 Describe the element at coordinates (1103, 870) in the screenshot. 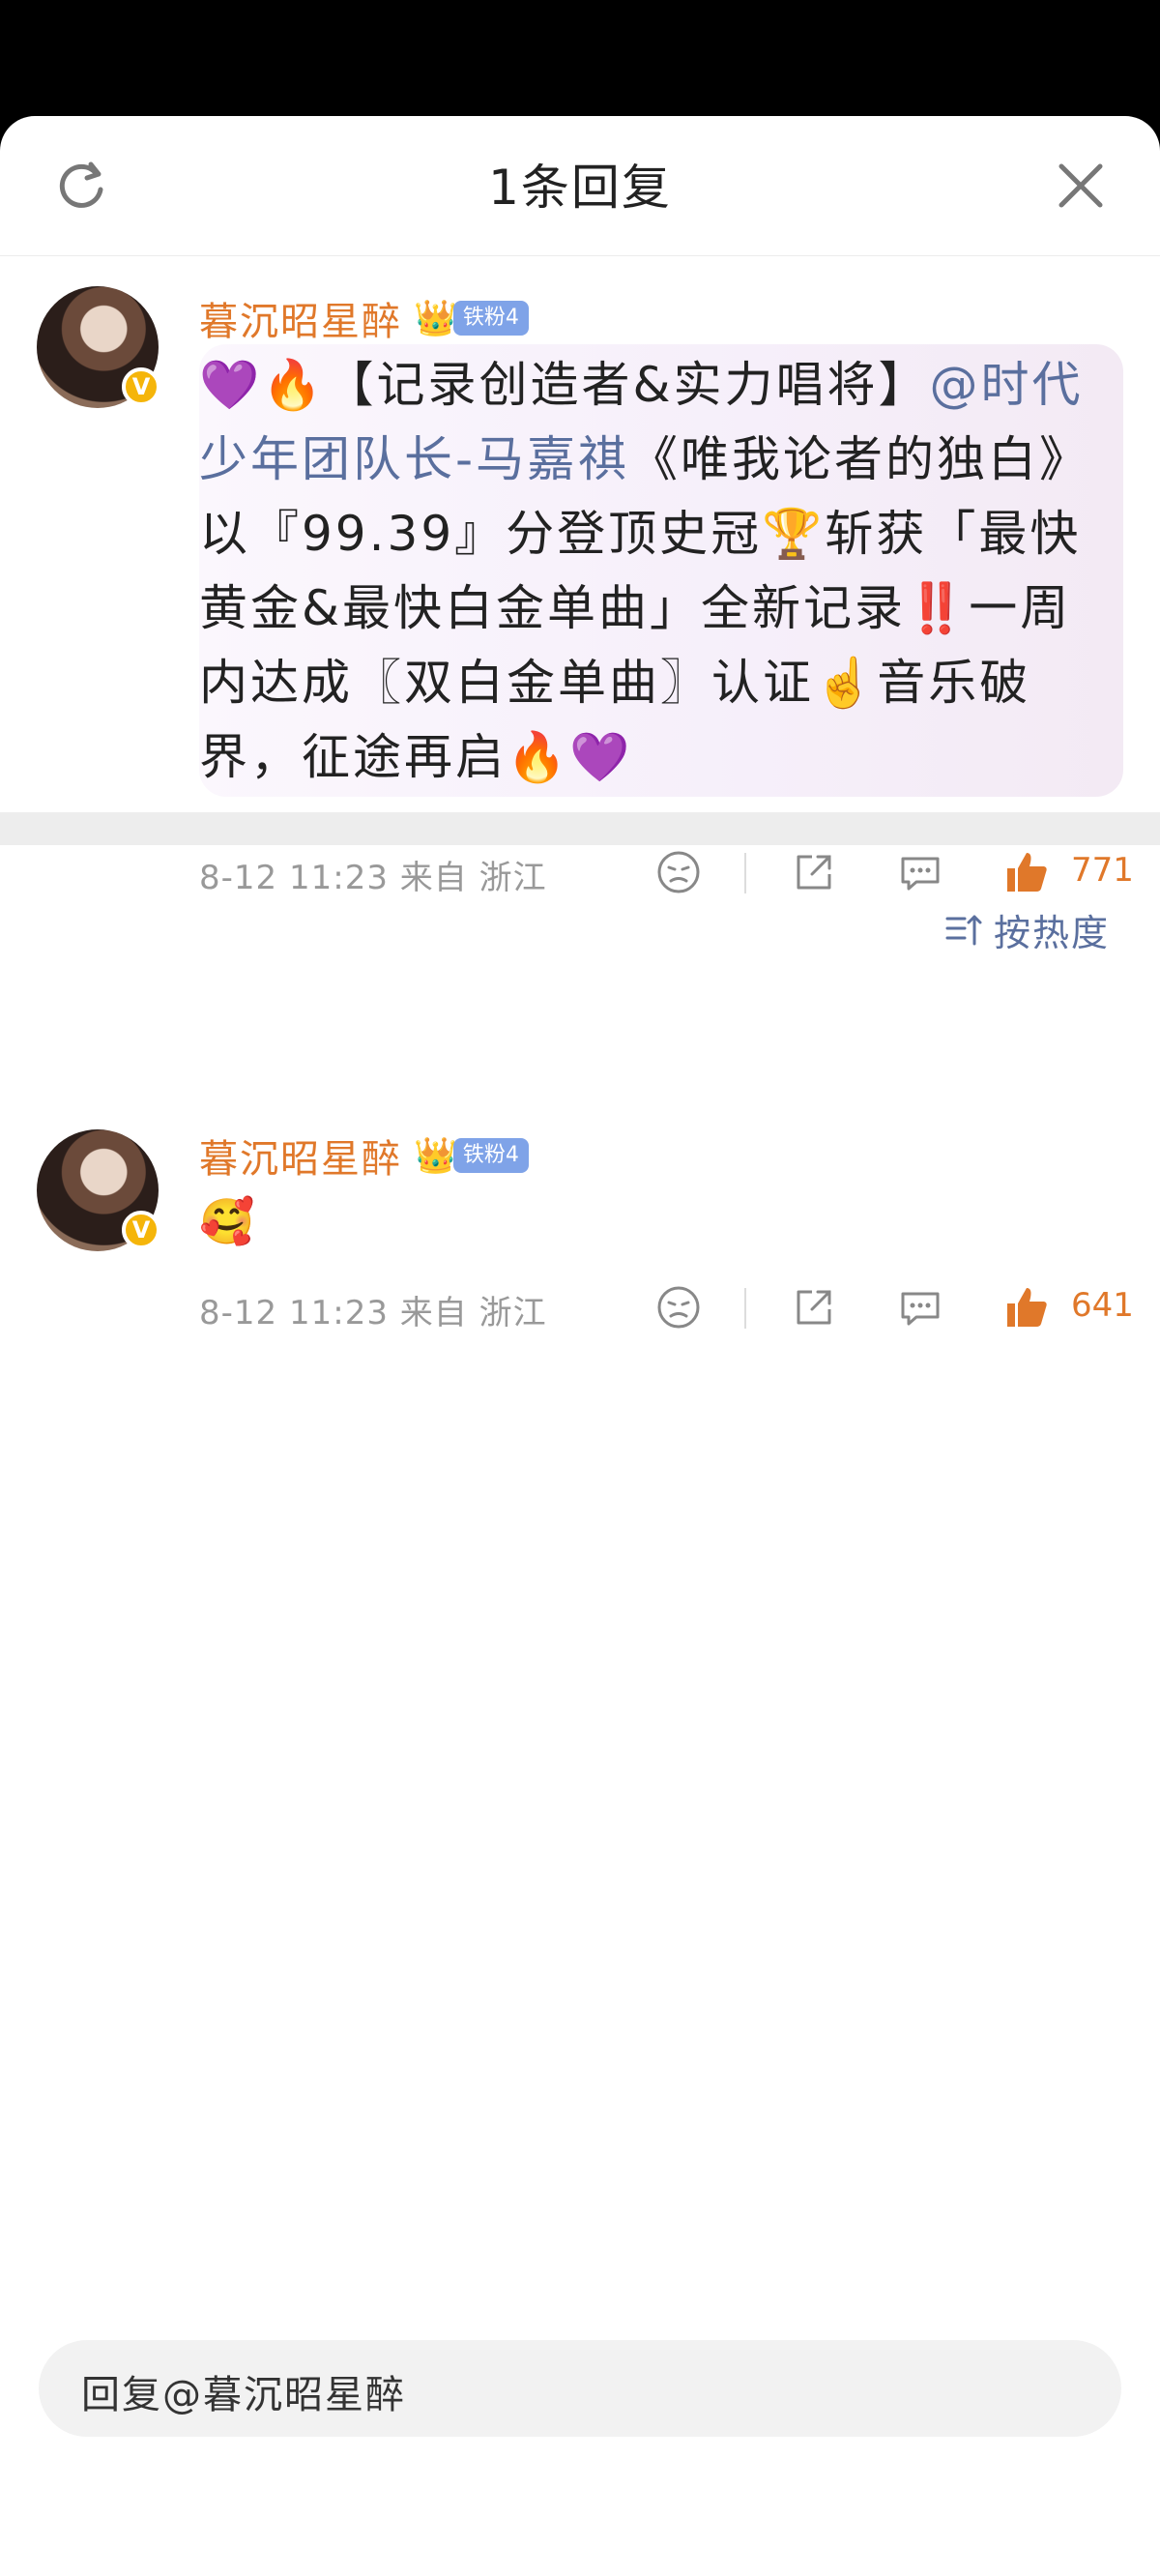

I see `like-count: 771` at that location.